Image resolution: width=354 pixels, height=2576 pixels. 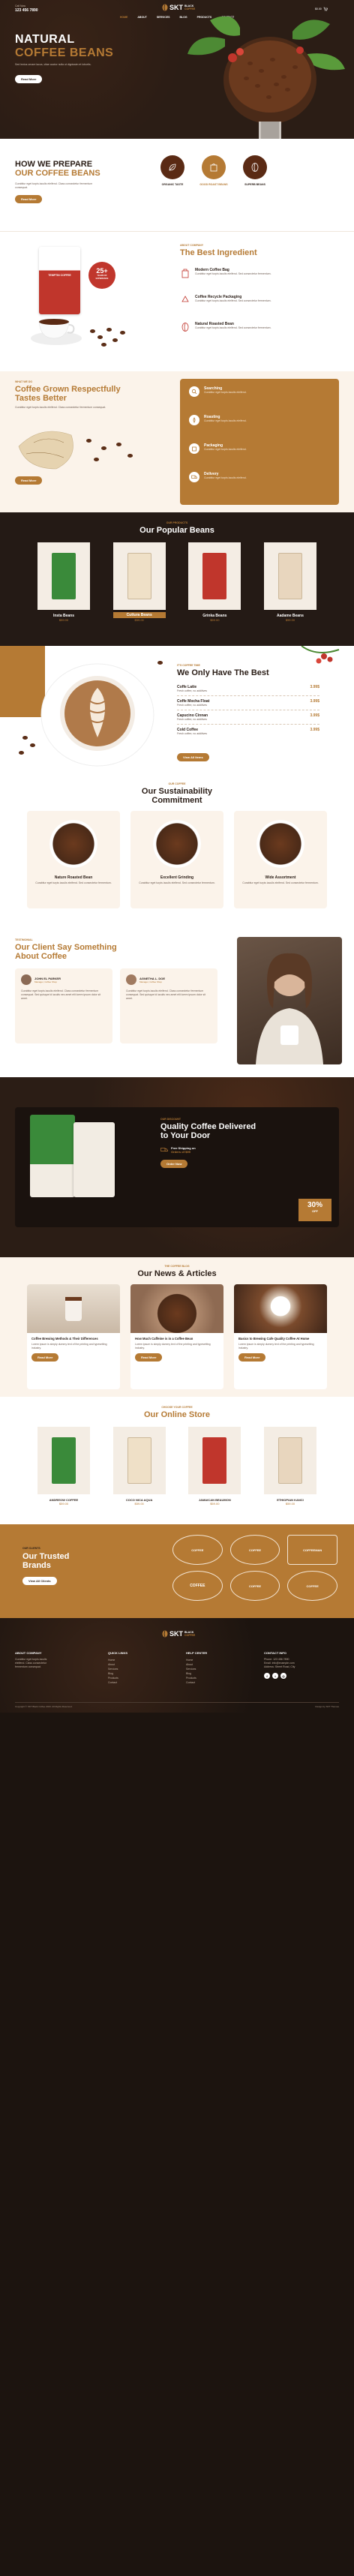 I want to click on footer-divider, so click(x=177, y=1702).